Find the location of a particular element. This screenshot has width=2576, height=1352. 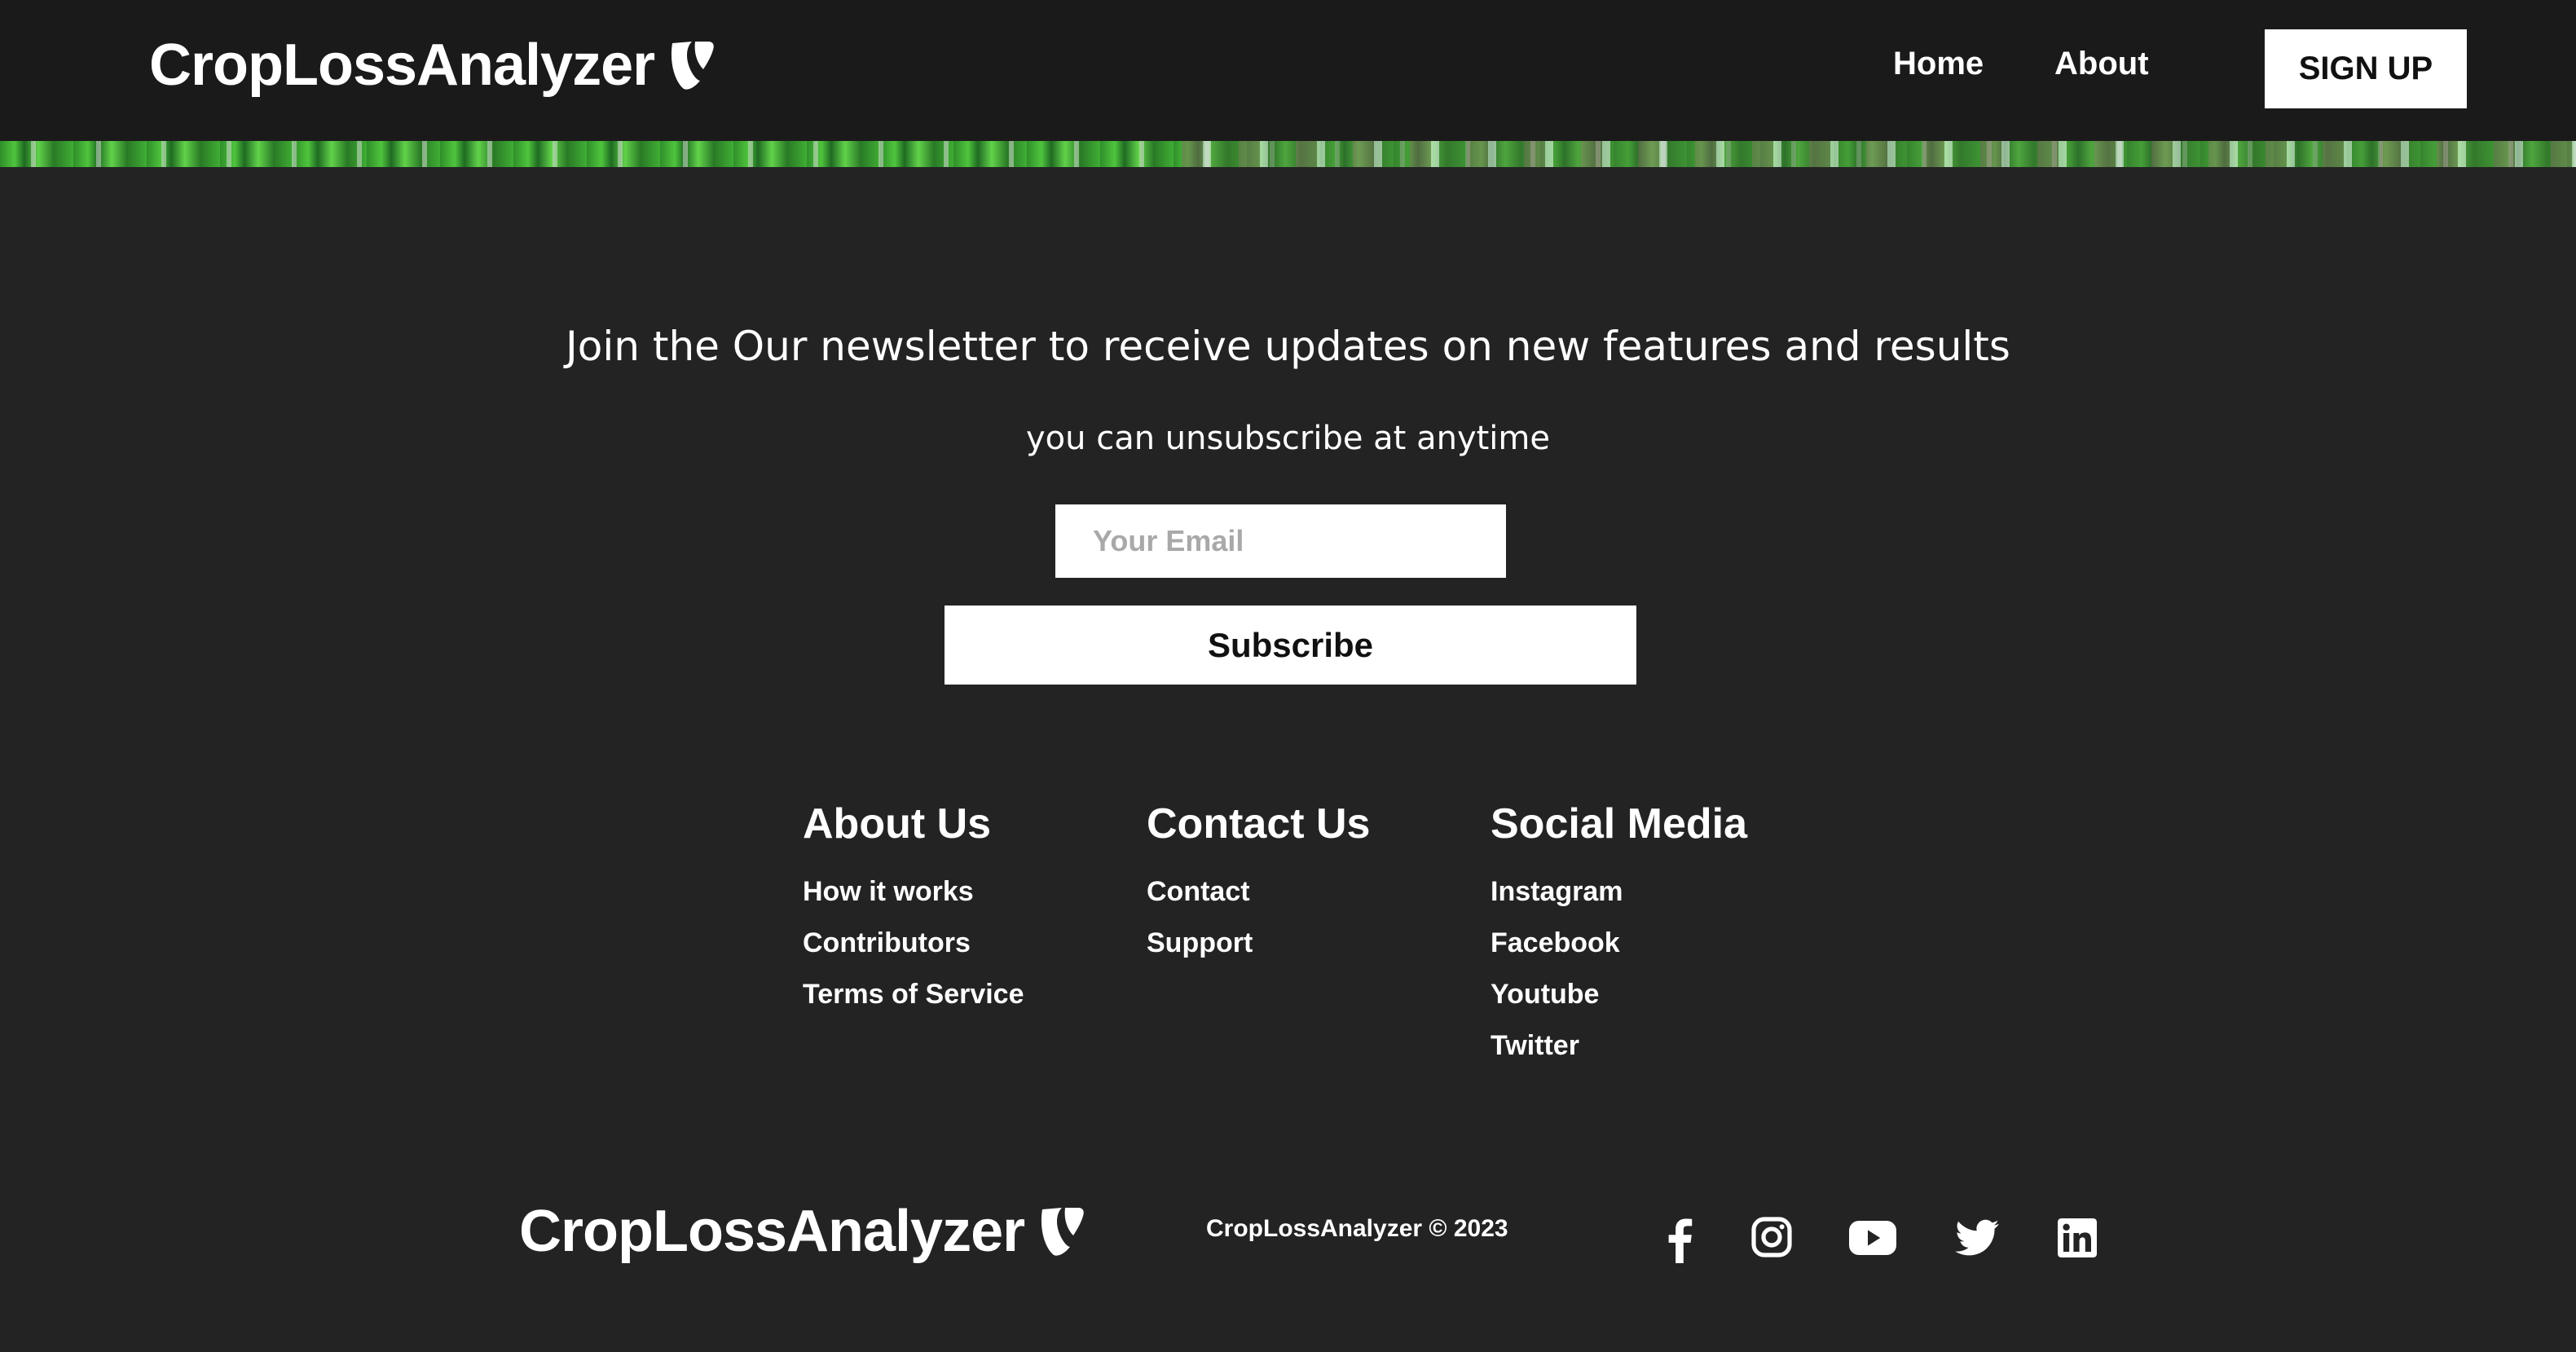

footer-link-terms-of-service: Terms of Service is located at coordinates (914, 994).